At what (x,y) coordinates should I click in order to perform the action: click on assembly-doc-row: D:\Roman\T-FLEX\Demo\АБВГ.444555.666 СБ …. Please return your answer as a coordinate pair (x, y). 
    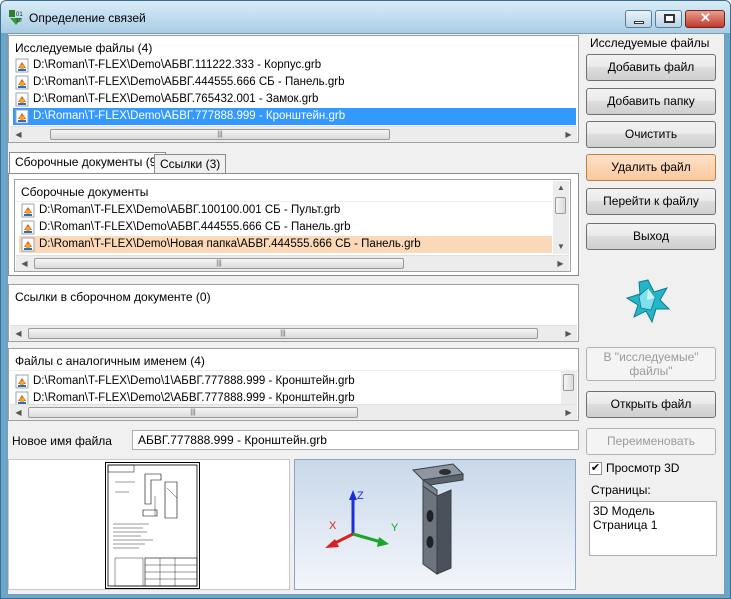
    Looking at the image, I should click on (285, 227).